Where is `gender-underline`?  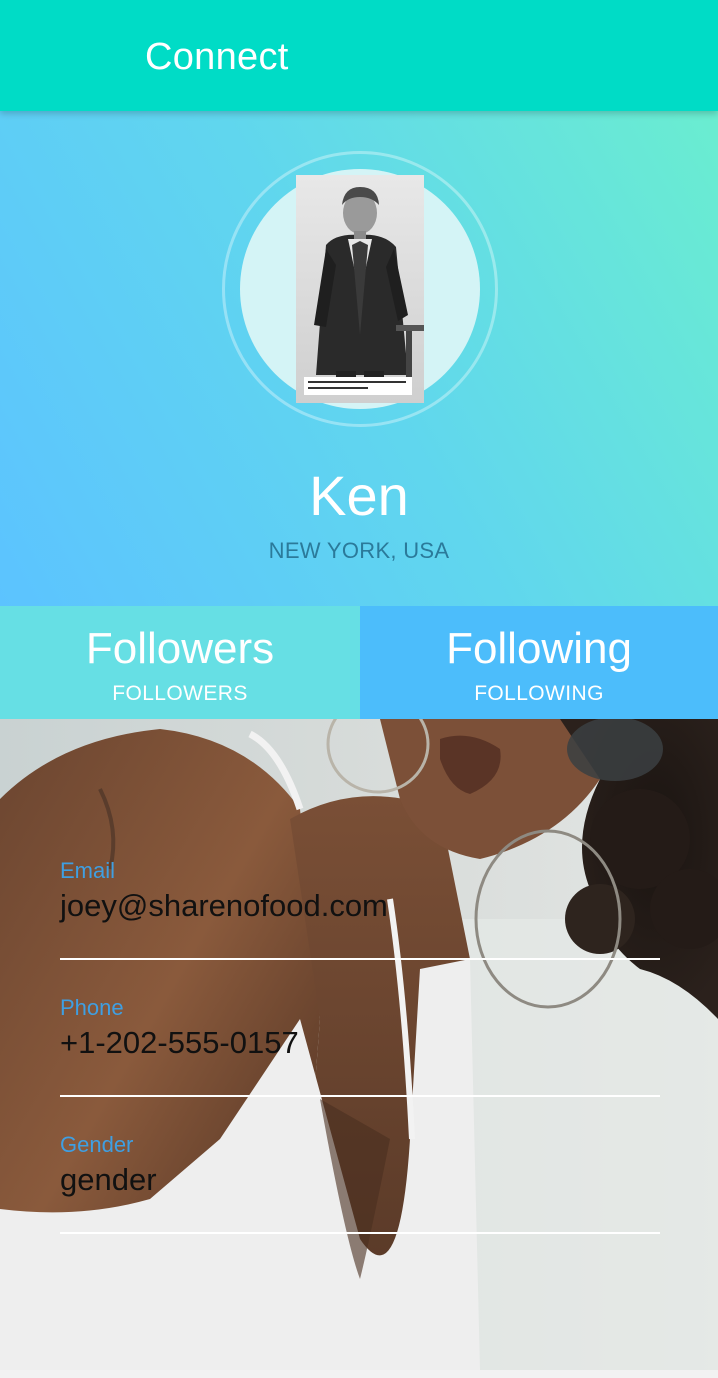 gender-underline is located at coordinates (360, 1233).